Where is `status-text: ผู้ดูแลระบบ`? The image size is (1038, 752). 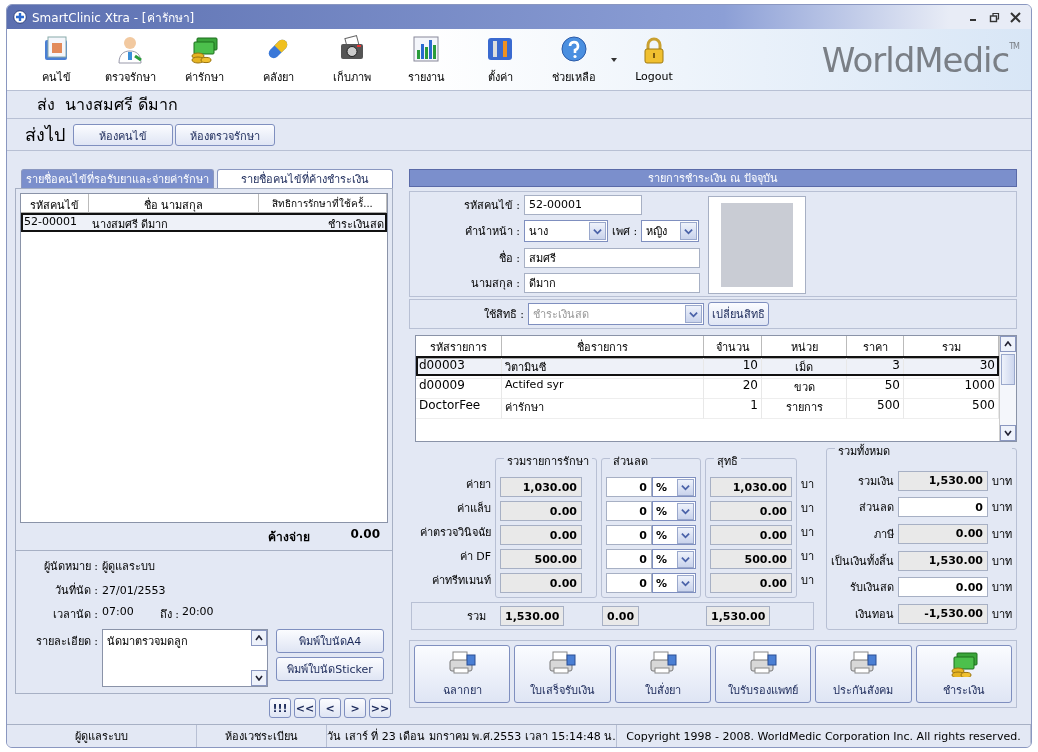 status-text: ผู้ดูแลระบบ is located at coordinates (102, 736).